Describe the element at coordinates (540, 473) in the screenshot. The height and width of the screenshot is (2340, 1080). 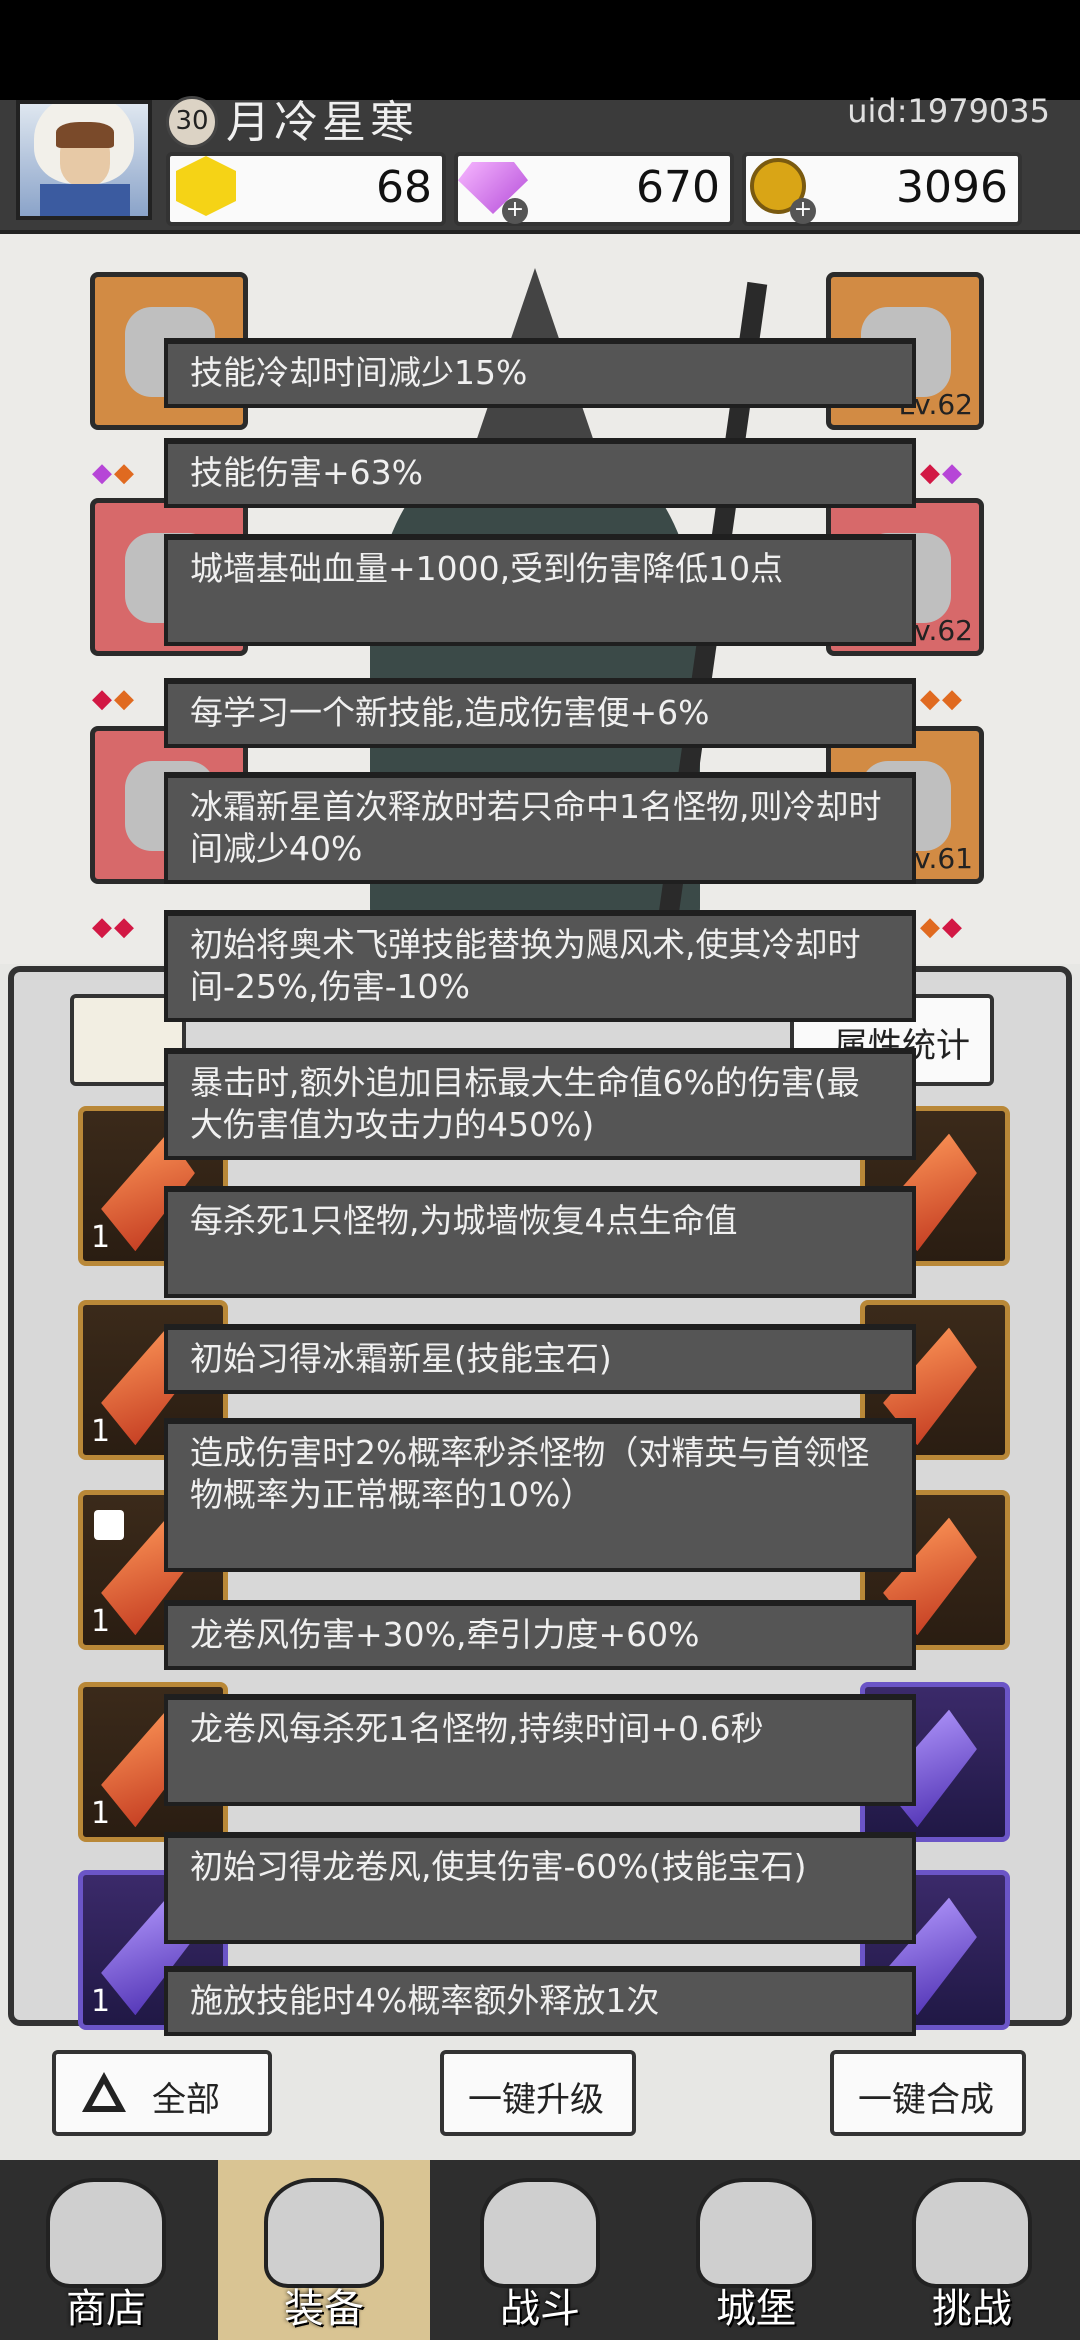
I see `tooltip-entry: 技能伤害+63%` at that location.